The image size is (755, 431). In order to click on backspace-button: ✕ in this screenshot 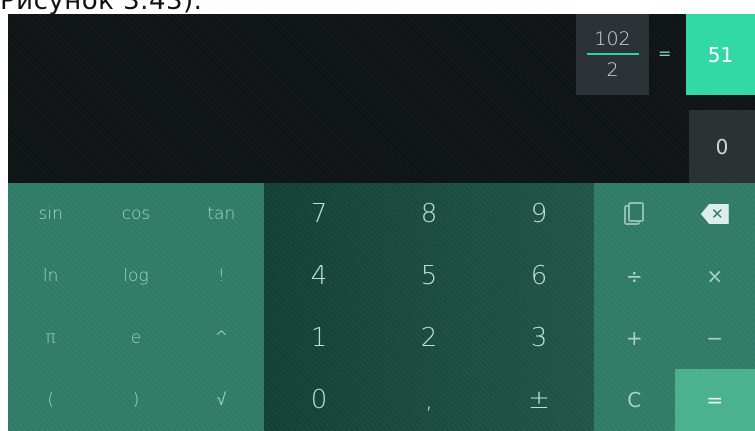, I will do `click(715, 214)`.